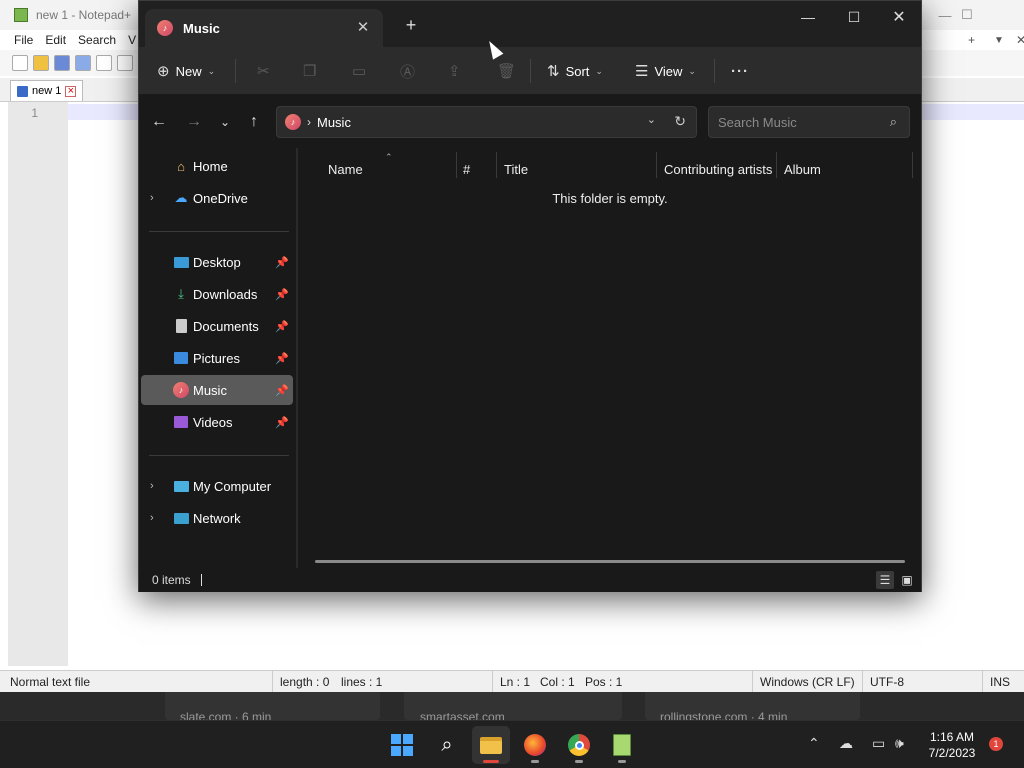 The width and height of the screenshot is (1024, 768). Describe the element at coordinates (360, 168) in the screenshot. I see `column-header-name: ⌃ Name` at that location.